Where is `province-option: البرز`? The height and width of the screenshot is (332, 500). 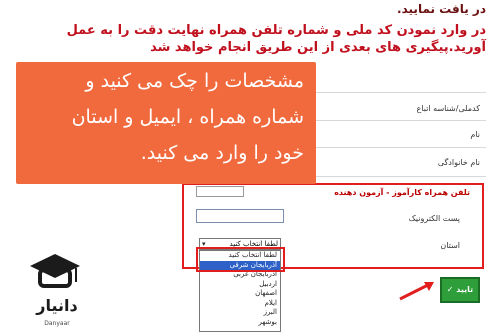
province-option: البرز is located at coordinates (240, 313).